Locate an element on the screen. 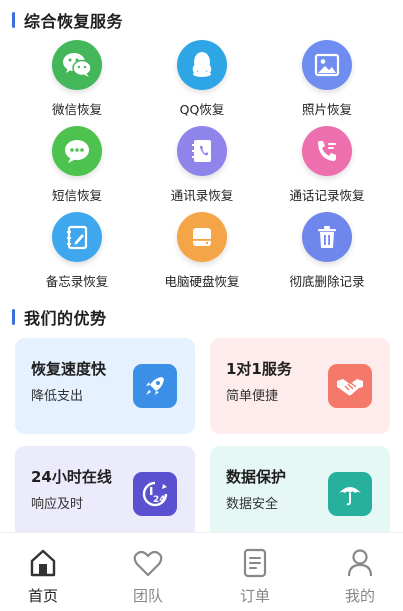 The width and height of the screenshot is (403, 611). service-label: 通话记录恢复 is located at coordinates (327, 195).